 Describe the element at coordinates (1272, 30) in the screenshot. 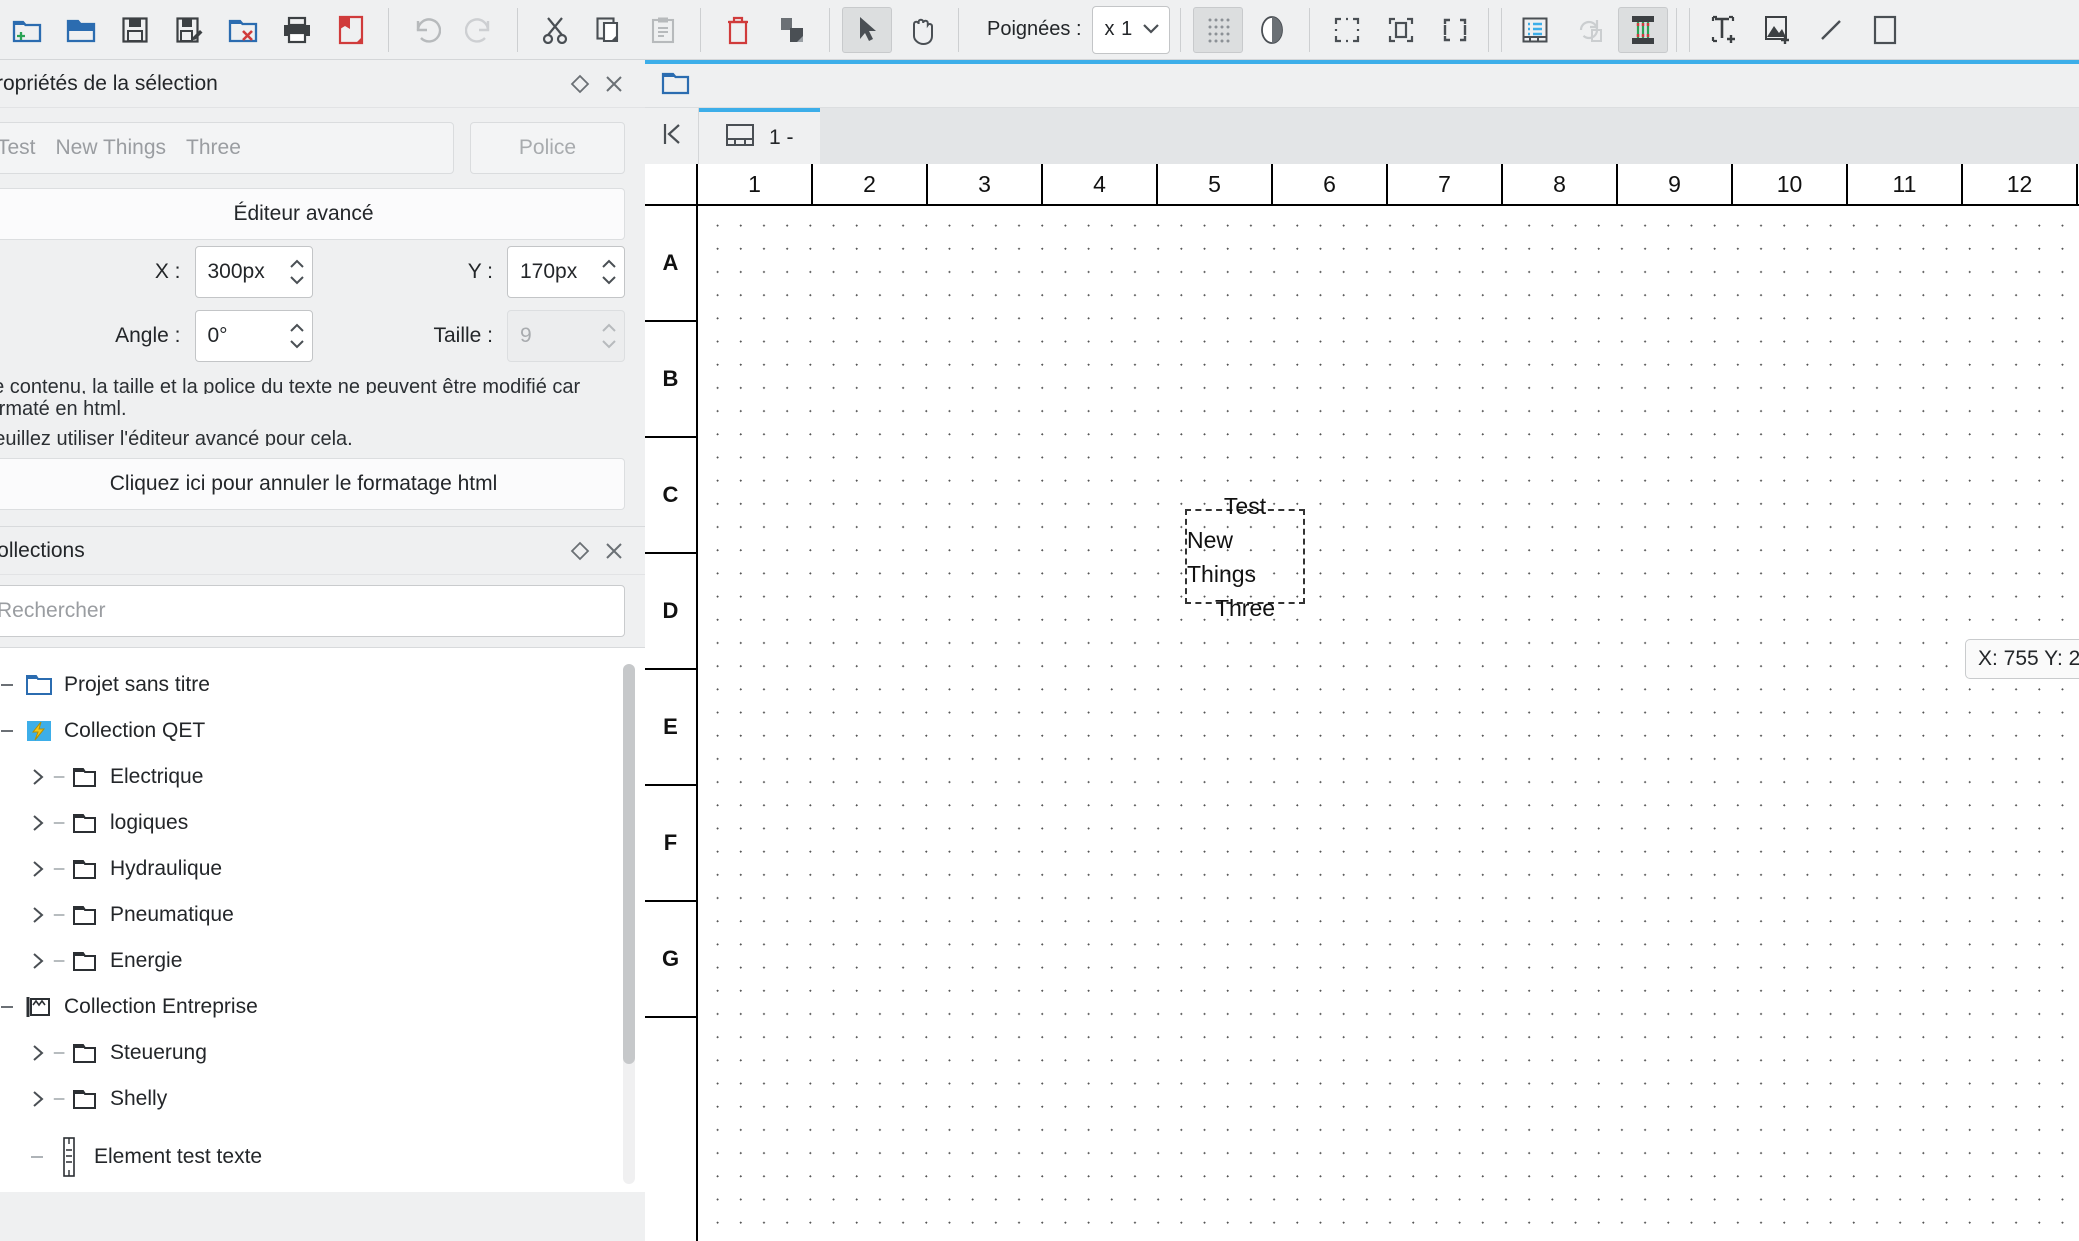

I see `shade-toggle-button` at that location.